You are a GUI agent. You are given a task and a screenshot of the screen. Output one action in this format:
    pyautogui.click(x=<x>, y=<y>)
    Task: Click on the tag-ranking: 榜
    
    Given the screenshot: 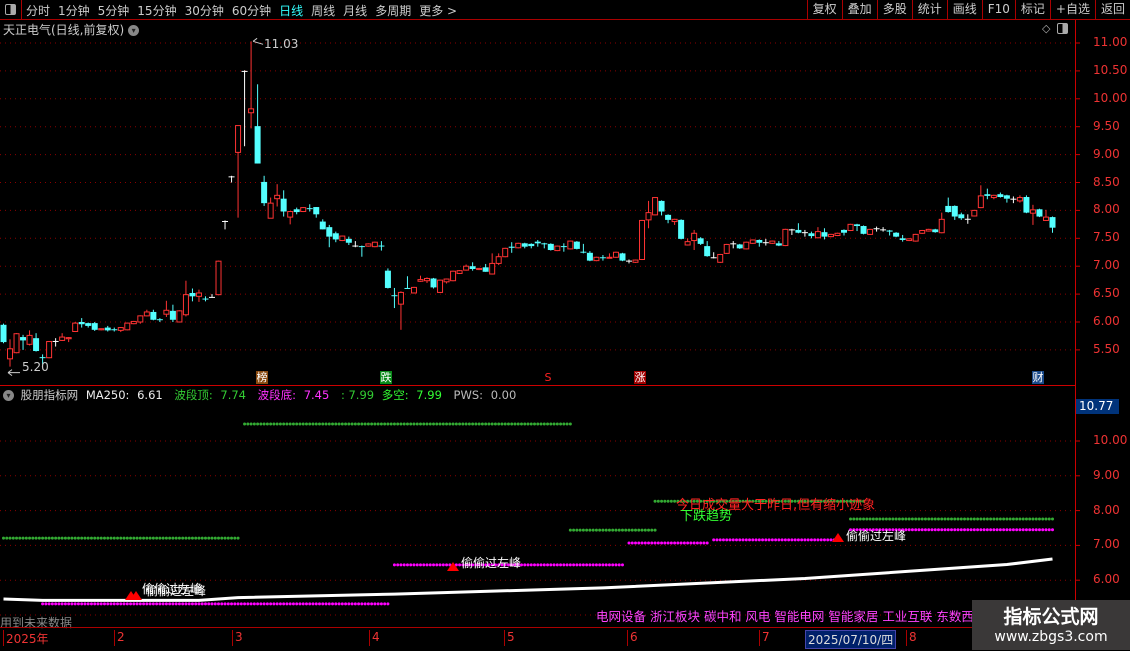 What is the action you would take?
    pyautogui.click(x=262, y=377)
    